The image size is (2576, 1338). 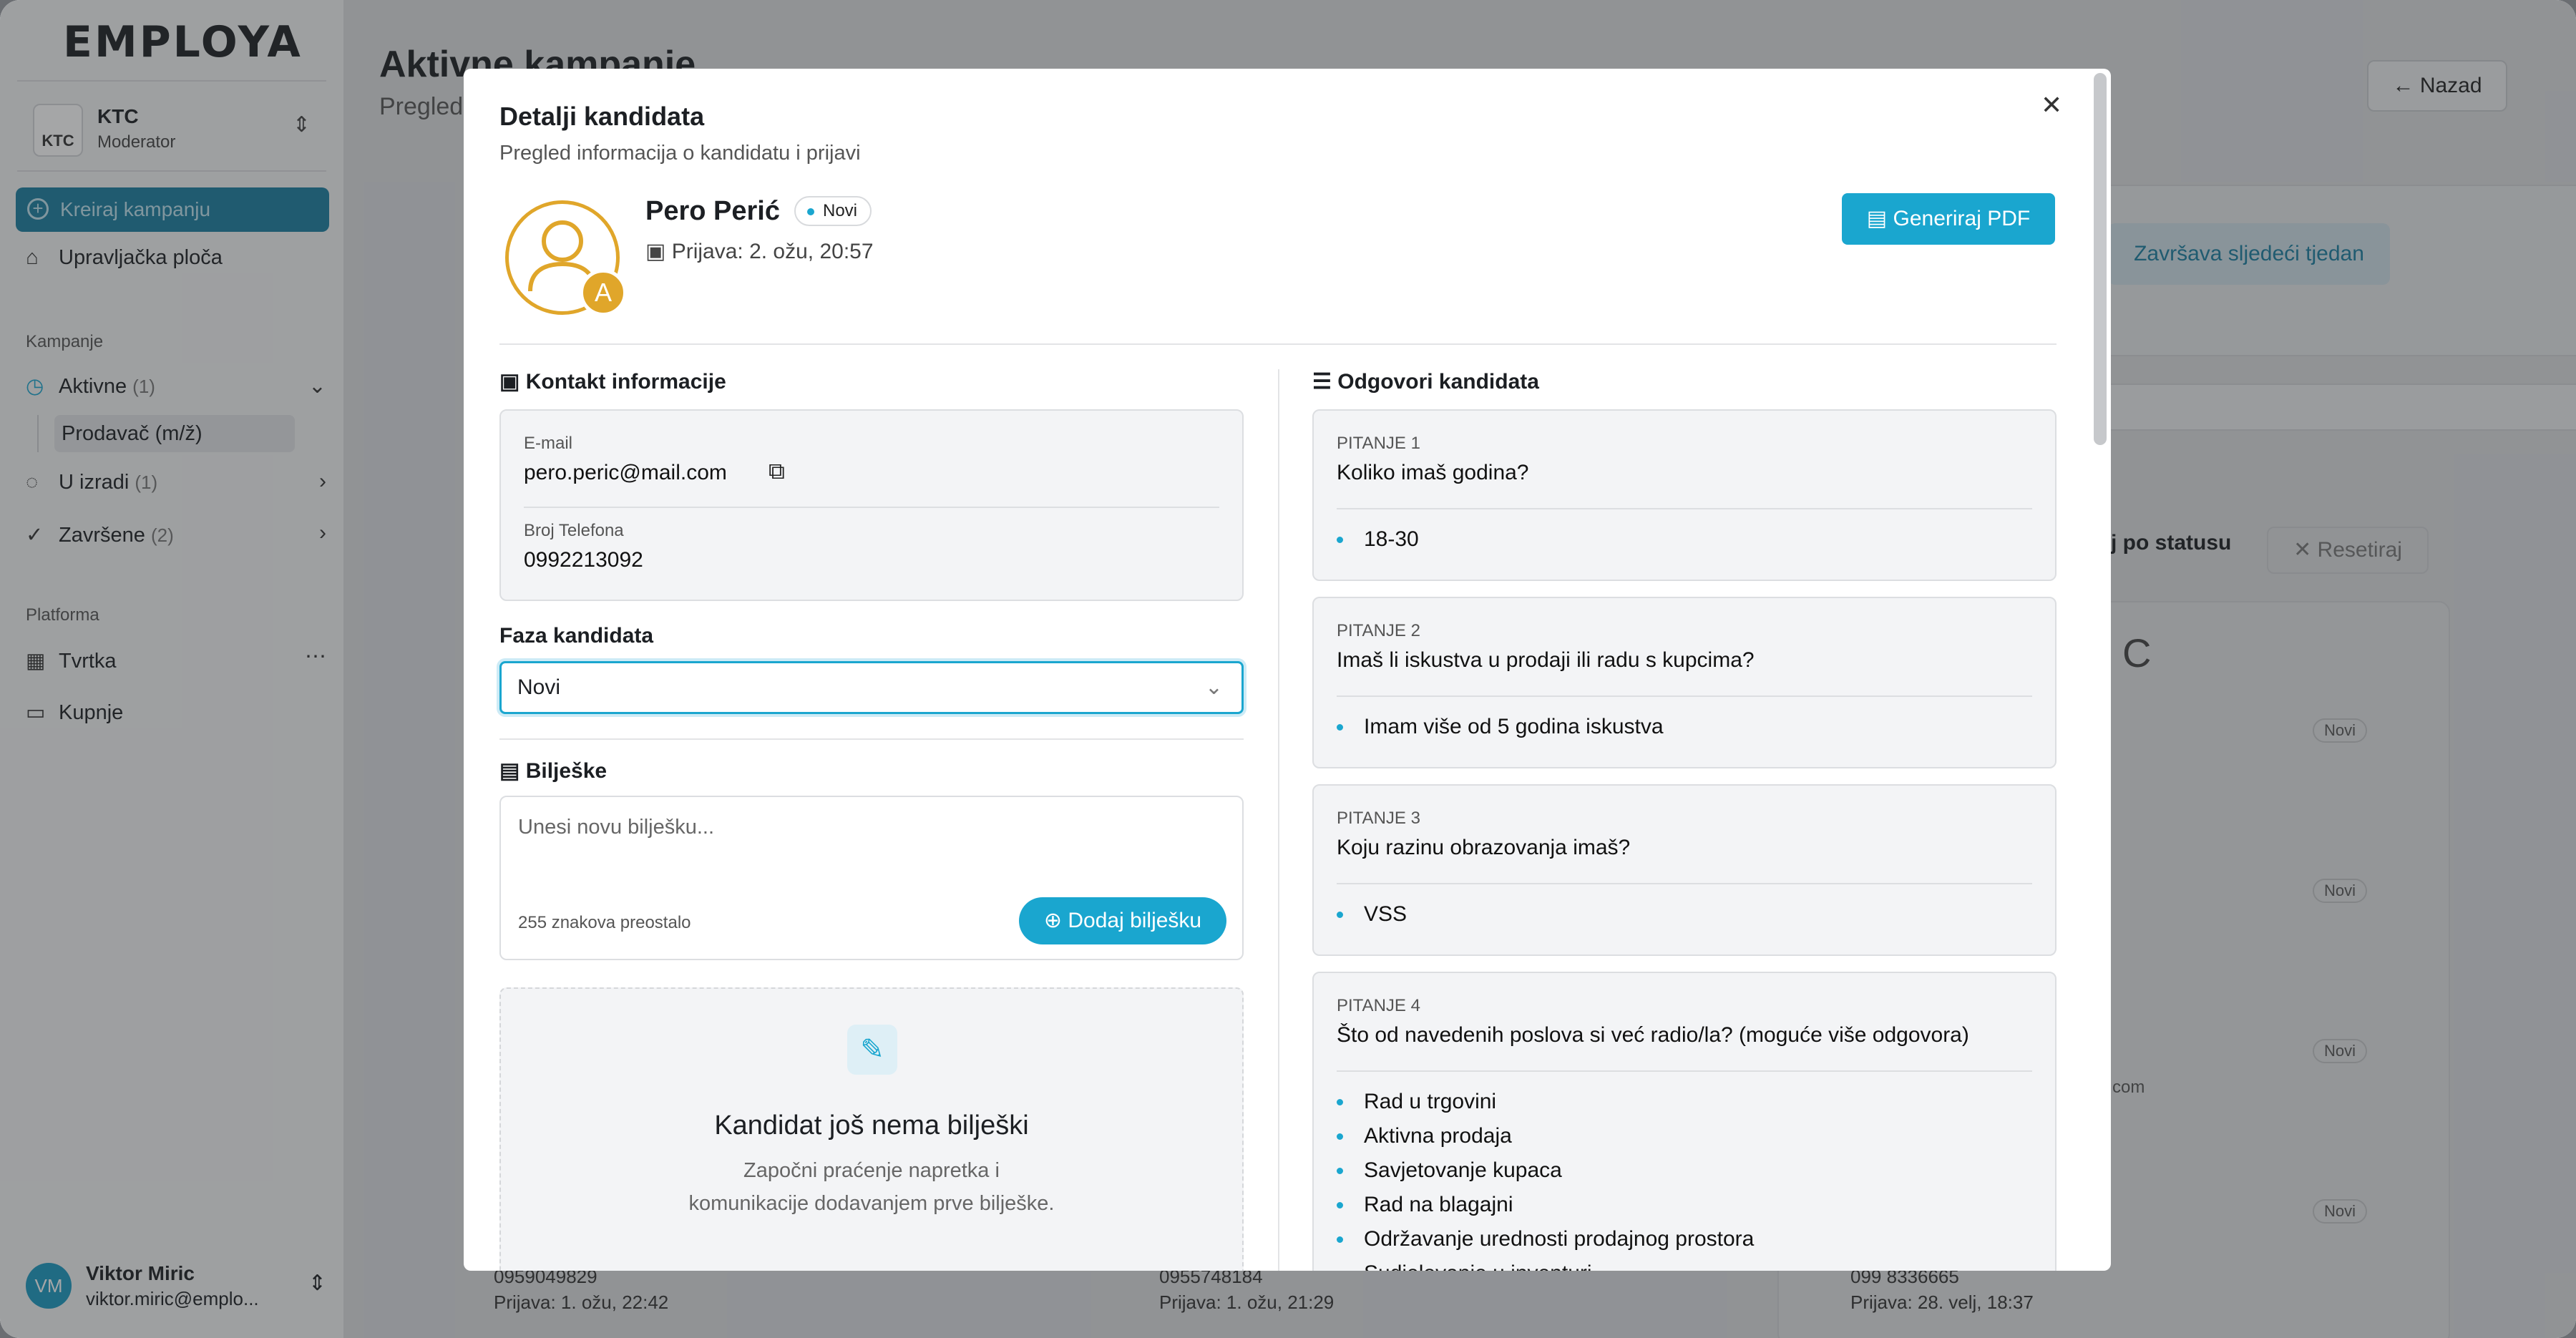 I want to click on question-label: PITANJE 3, so click(x=1378, y=818).